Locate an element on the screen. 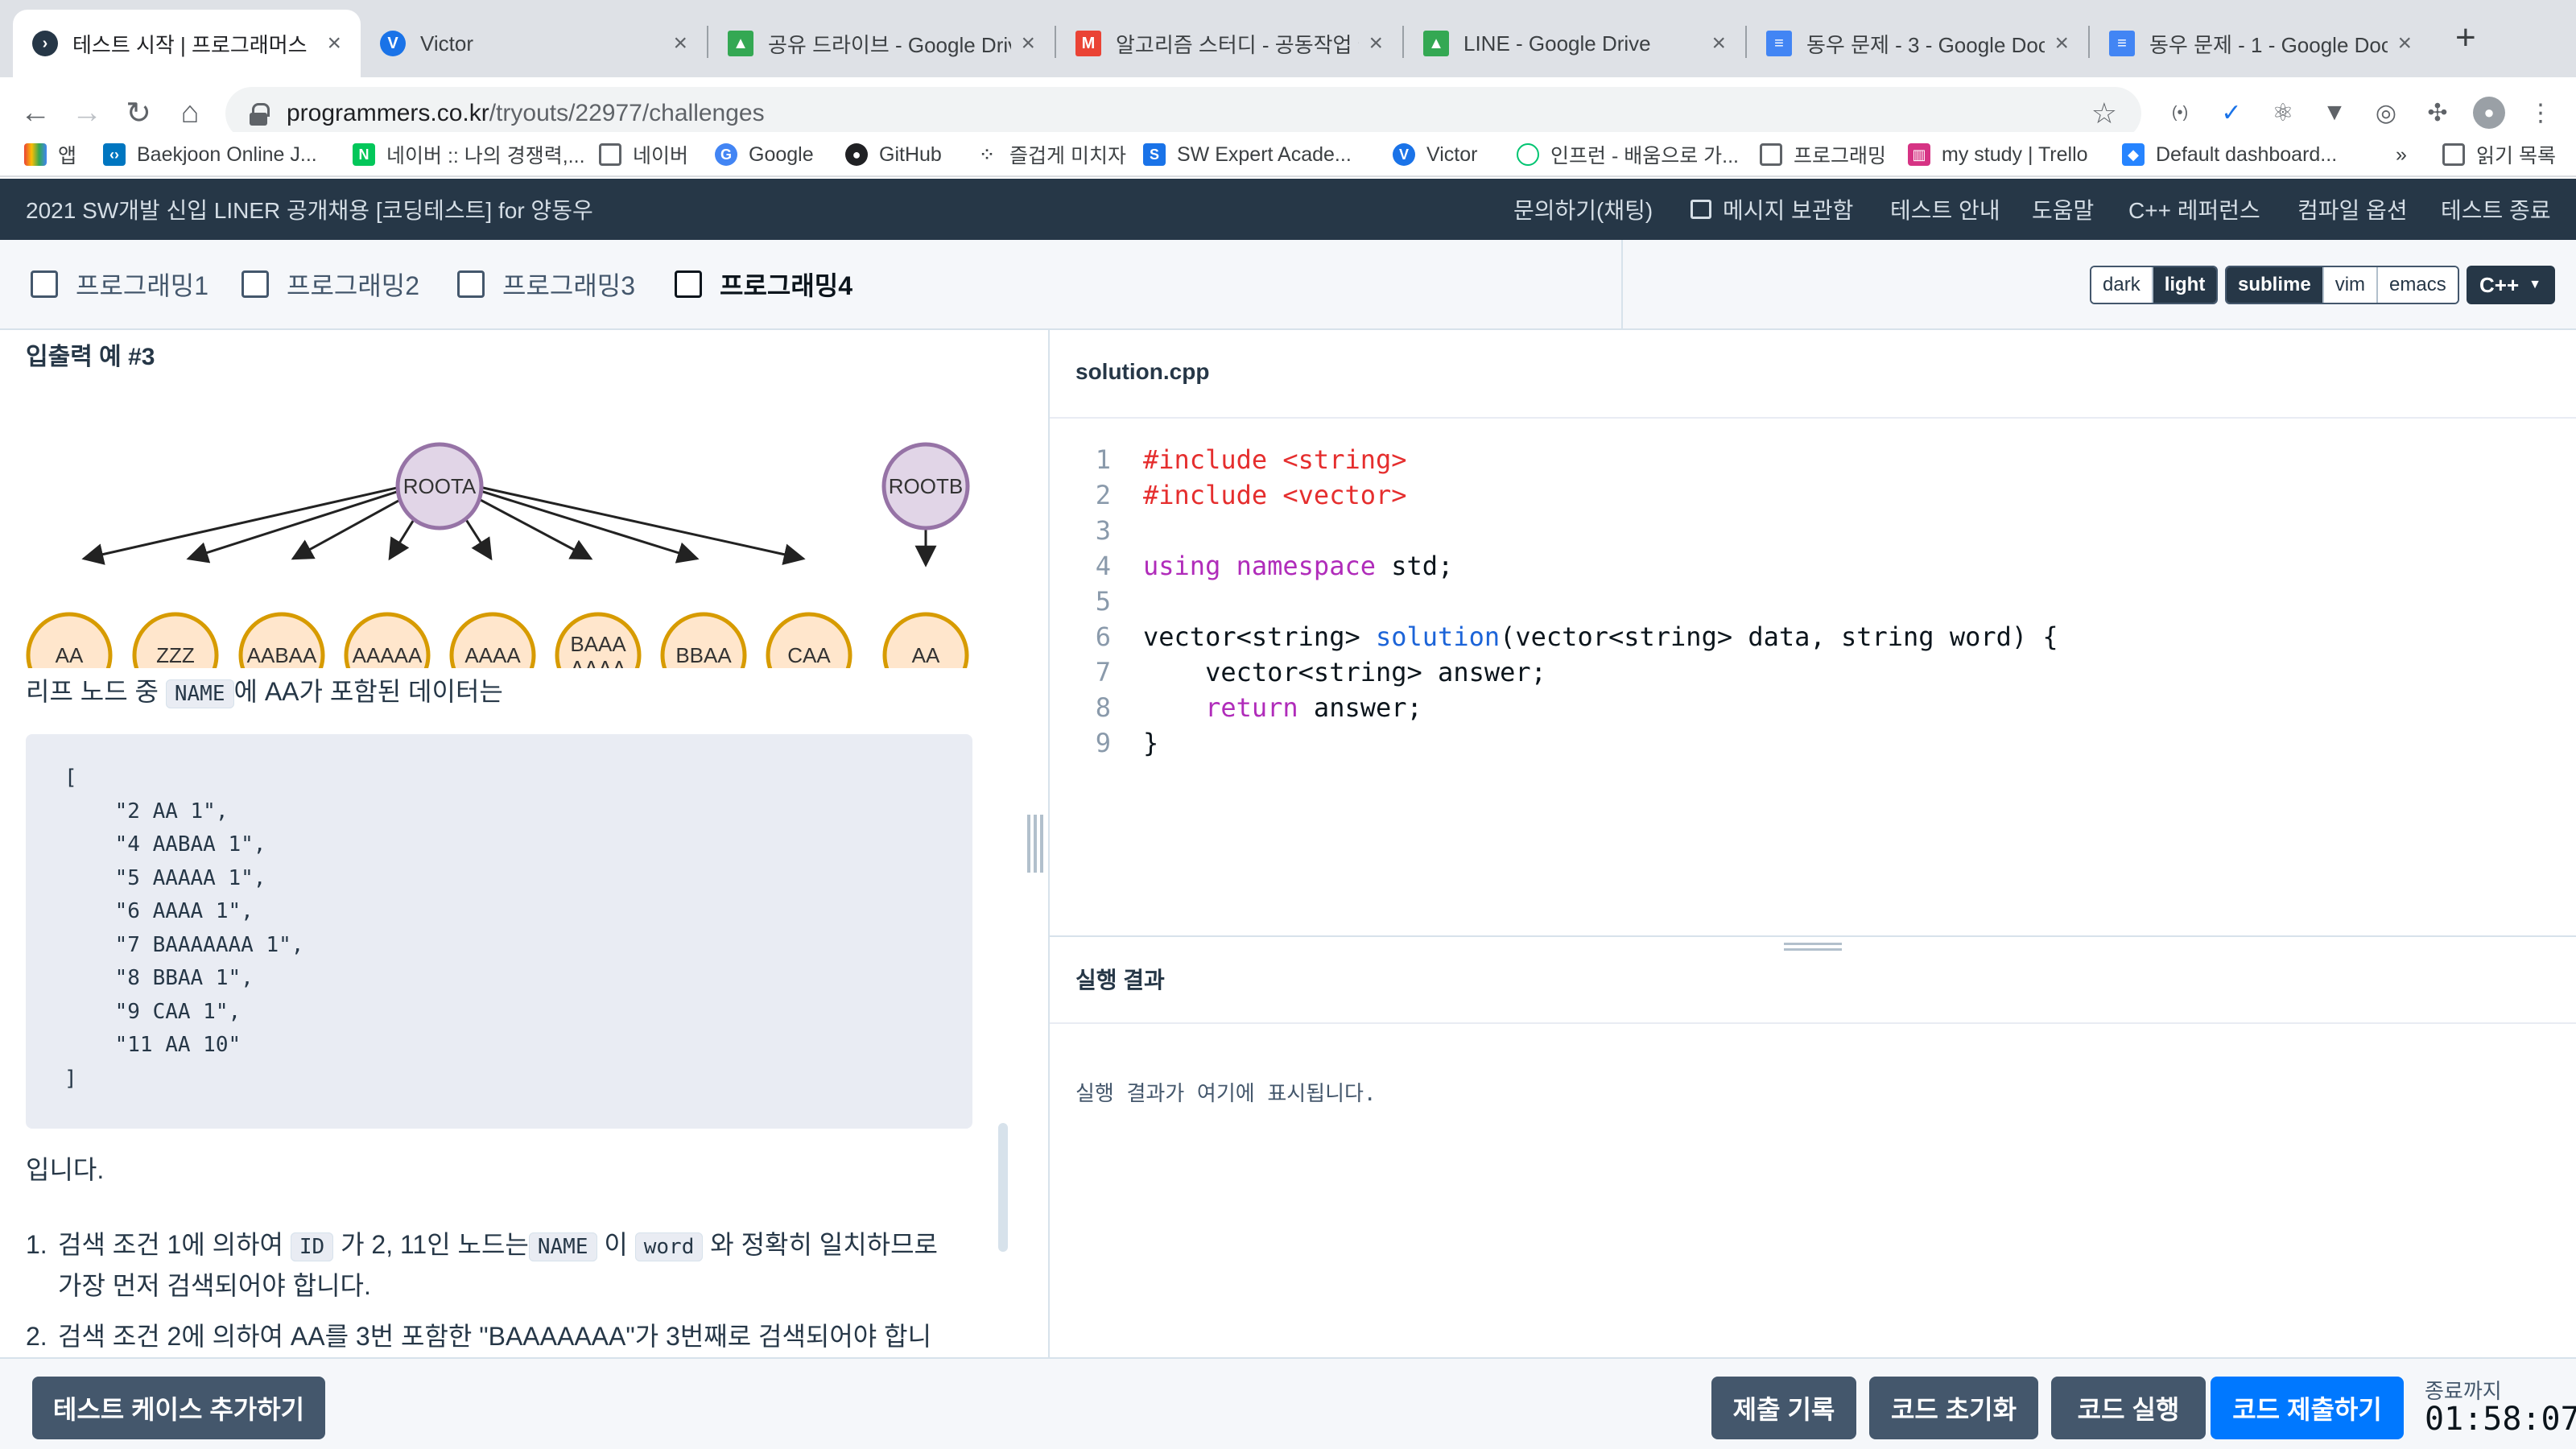 The width and height of the screenshot is (2576, 1449). profile-avatar: ● is located at coordinates (2489, 113).